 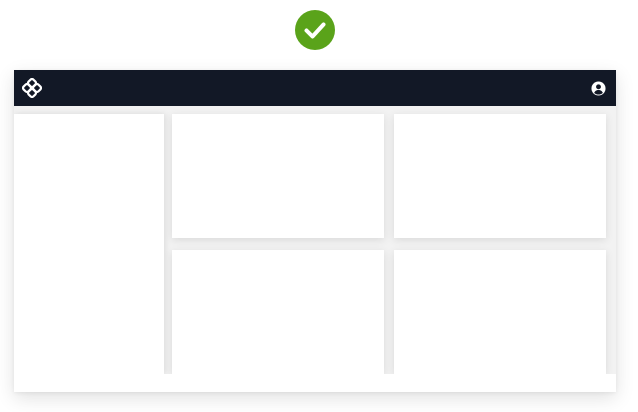 What do you see at coordinates (315, 88) in the screenshot?
I see `top-navigation-bar` at bounding box center [315, 88].